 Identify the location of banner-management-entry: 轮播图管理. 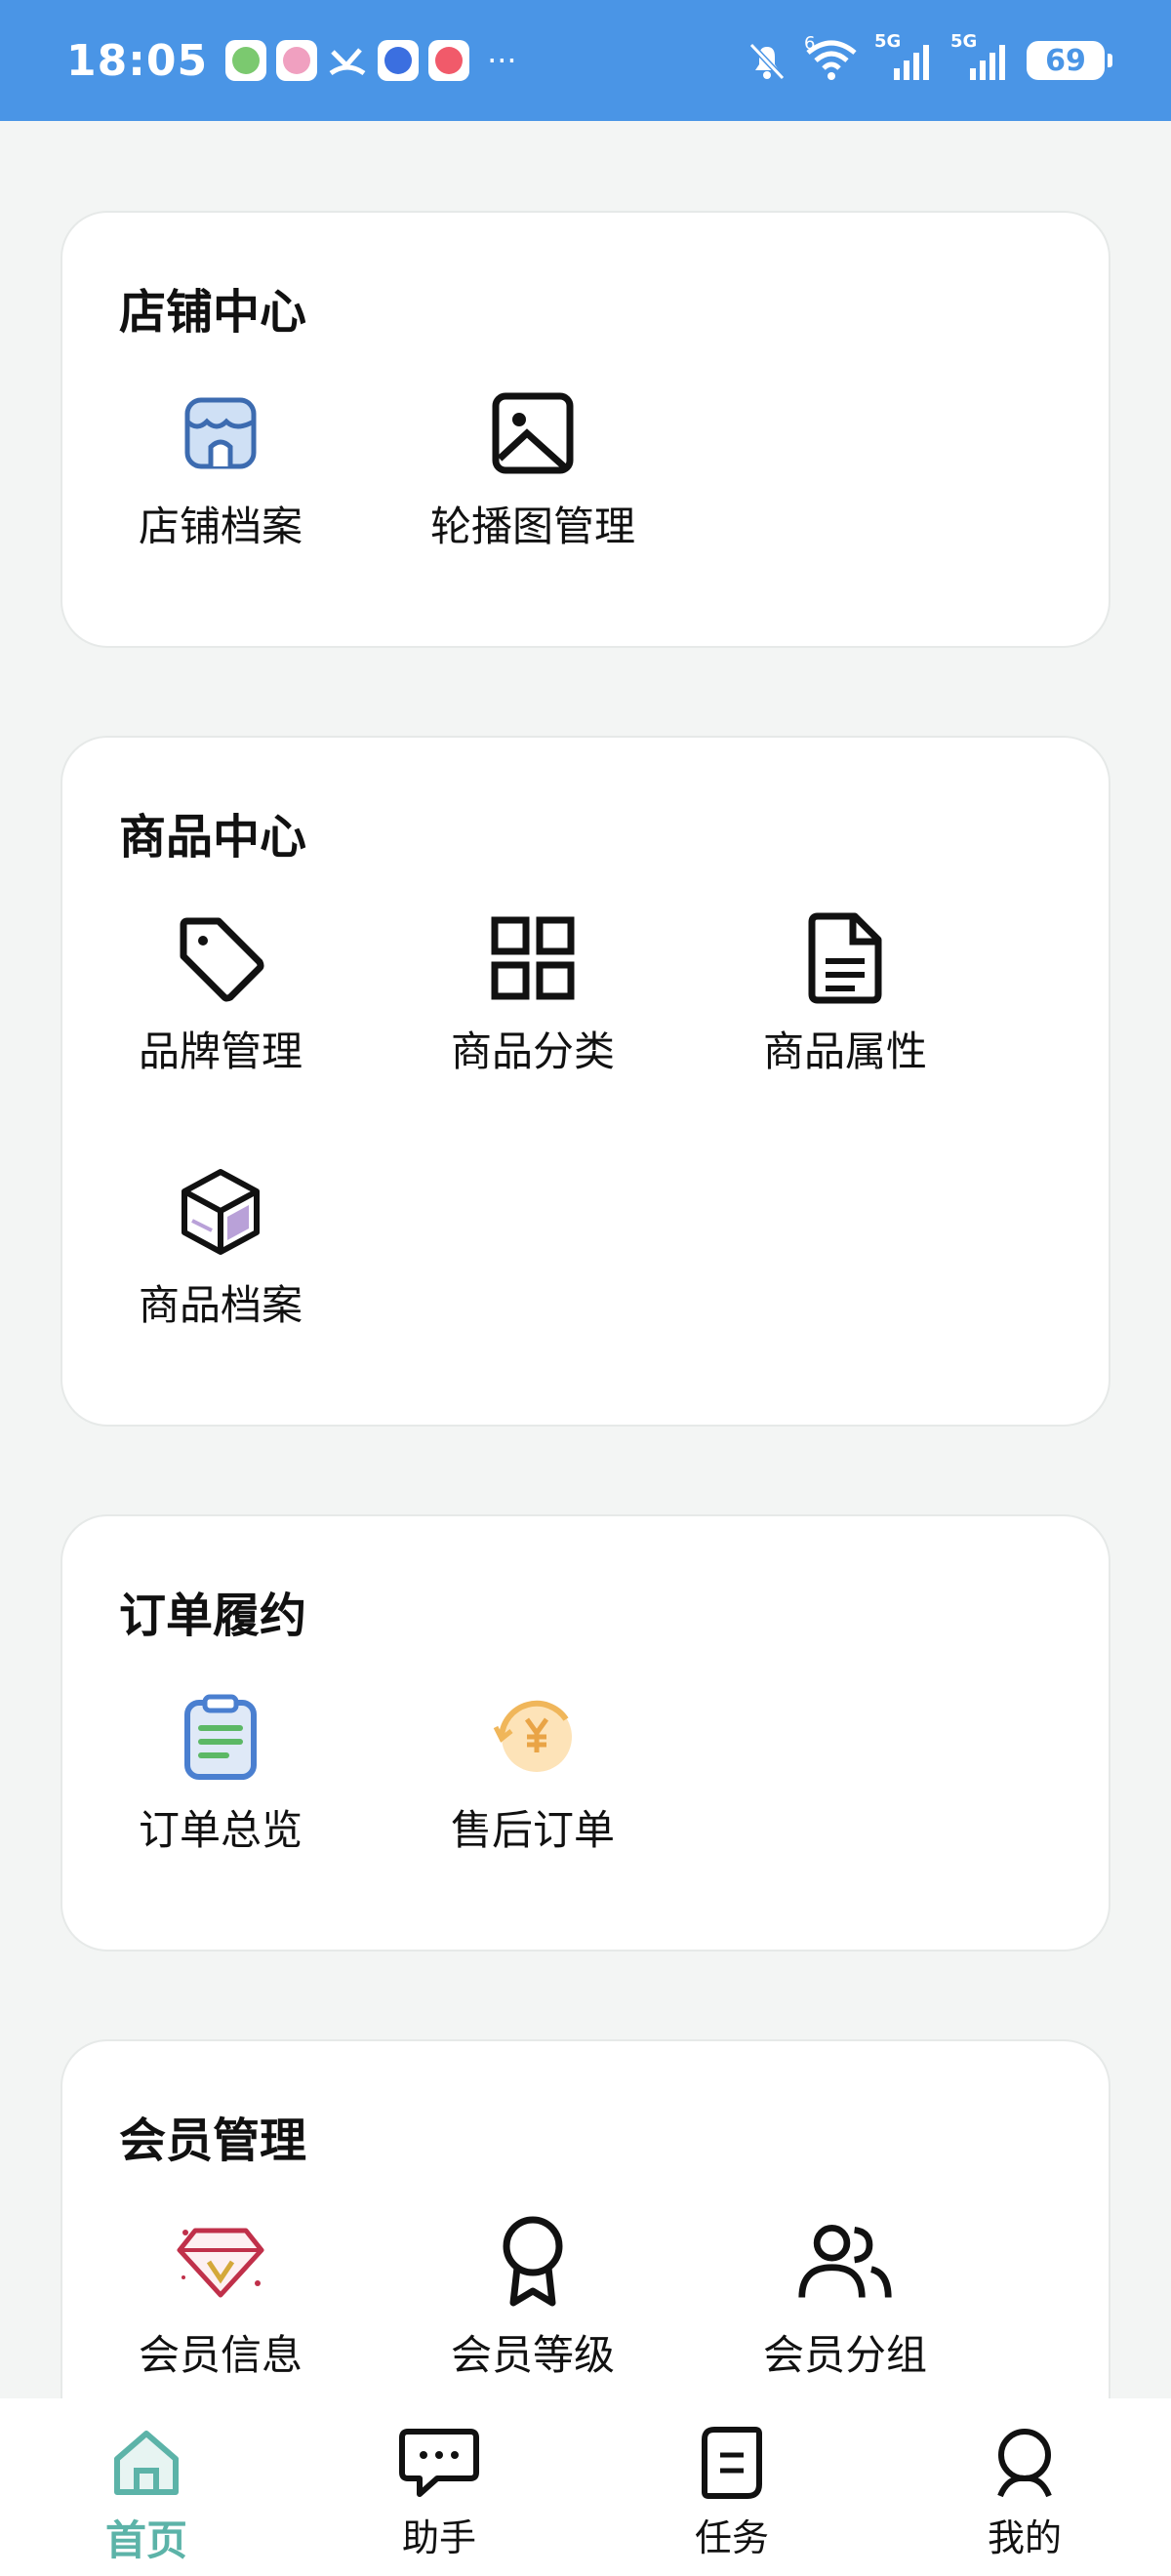
(533, 482).